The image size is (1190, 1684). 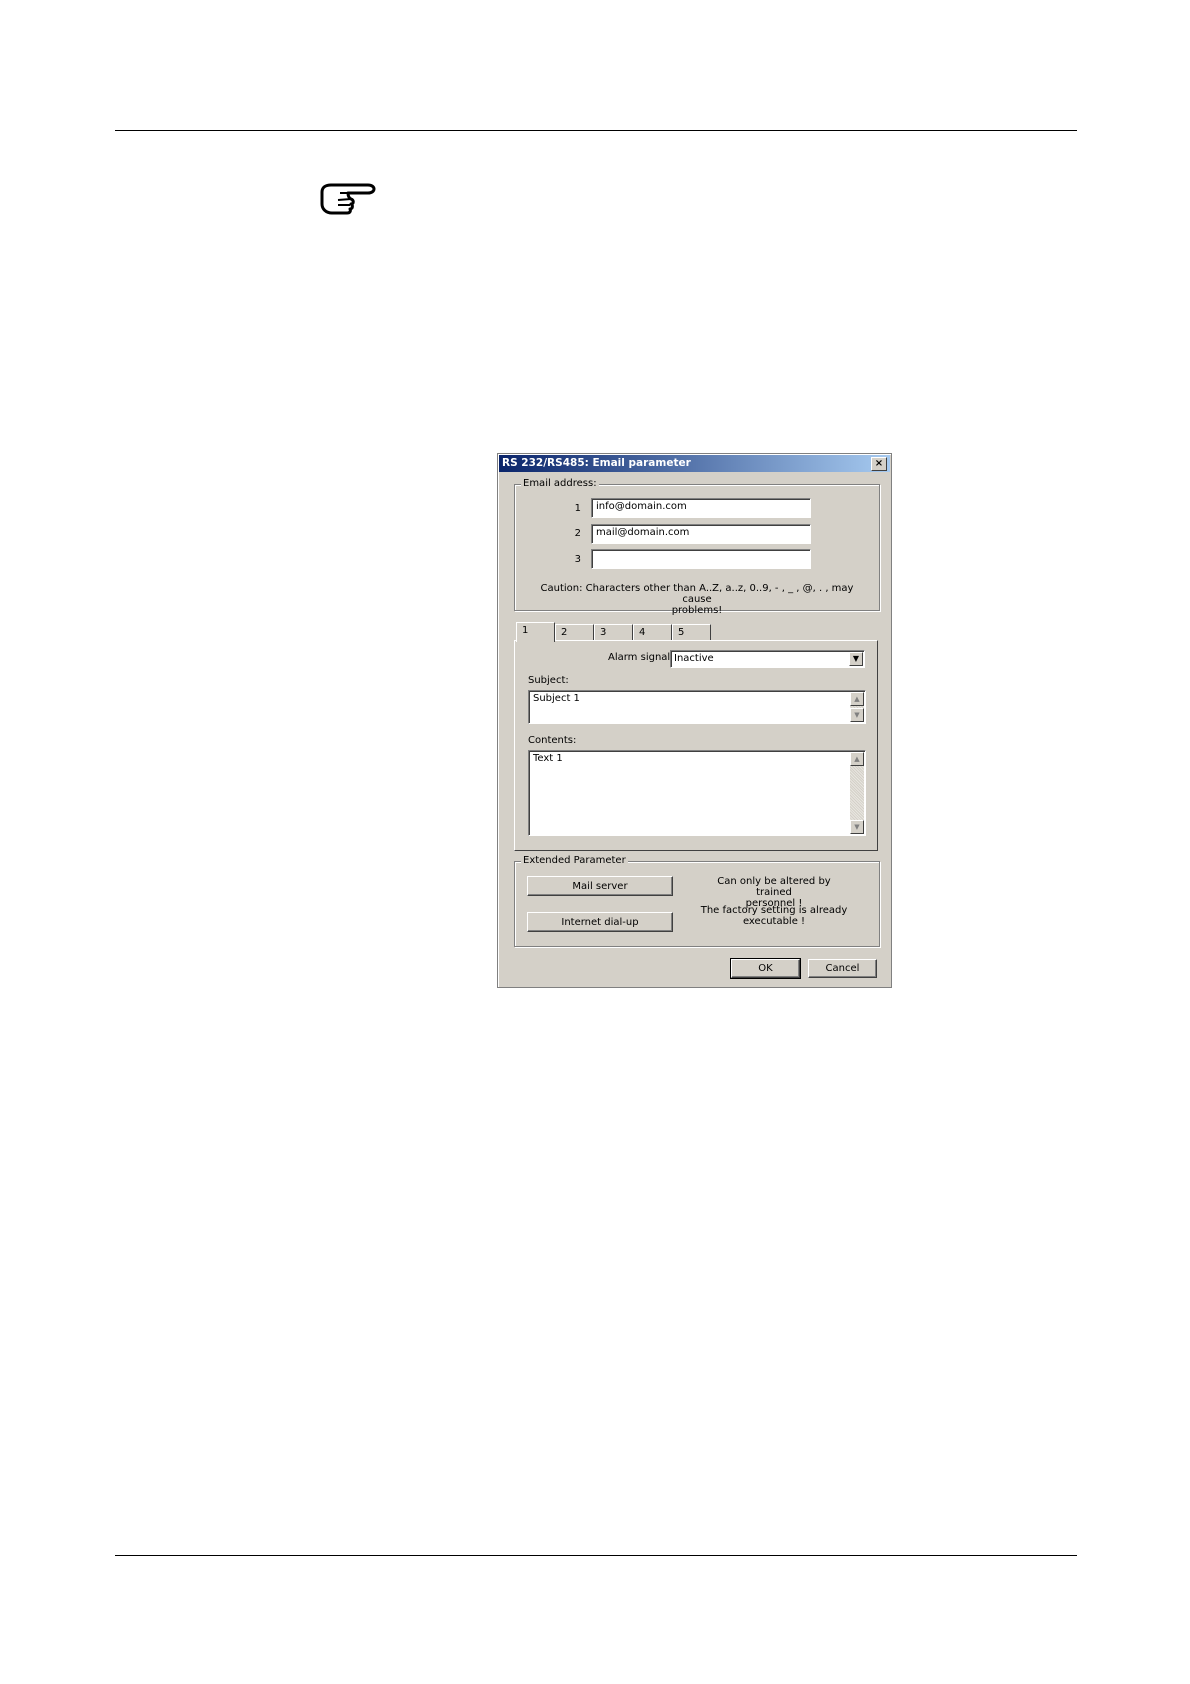 What do you see at coordinates (767, 659) in the screenshot?
I see `alarm-signal-select: Inactive ▼` at bounding box center [767, 659].